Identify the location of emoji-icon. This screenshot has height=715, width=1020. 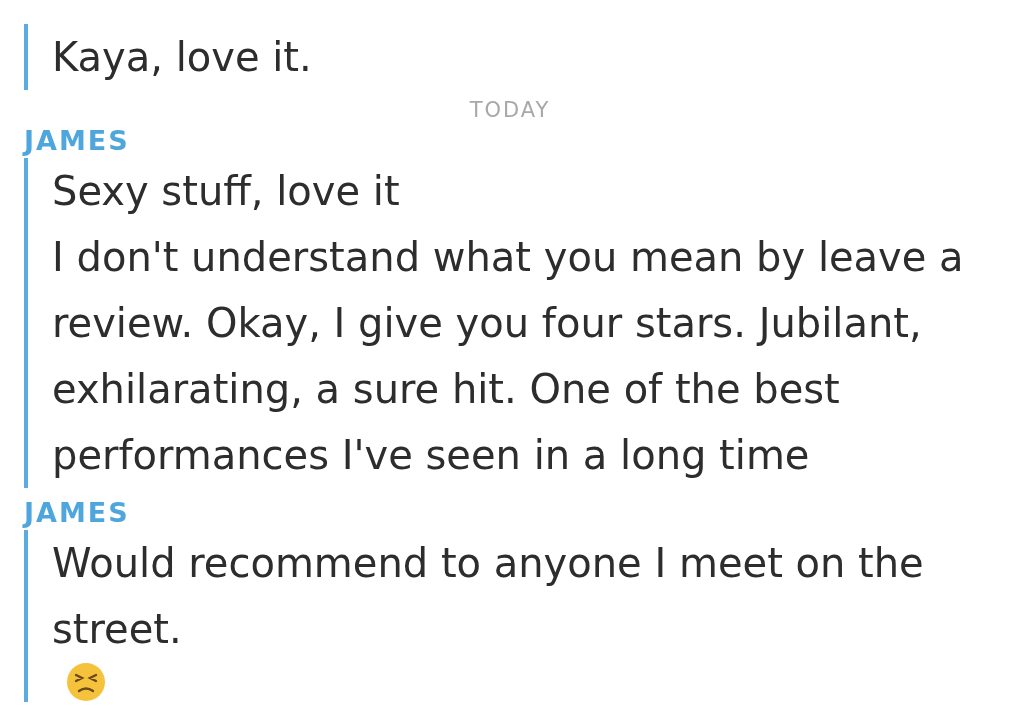
(86, 682).